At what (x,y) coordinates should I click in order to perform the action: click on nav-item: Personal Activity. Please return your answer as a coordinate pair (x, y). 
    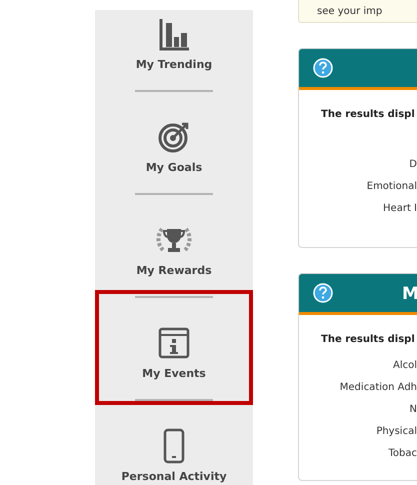
    Looking at the image, I should click on (174, 442).